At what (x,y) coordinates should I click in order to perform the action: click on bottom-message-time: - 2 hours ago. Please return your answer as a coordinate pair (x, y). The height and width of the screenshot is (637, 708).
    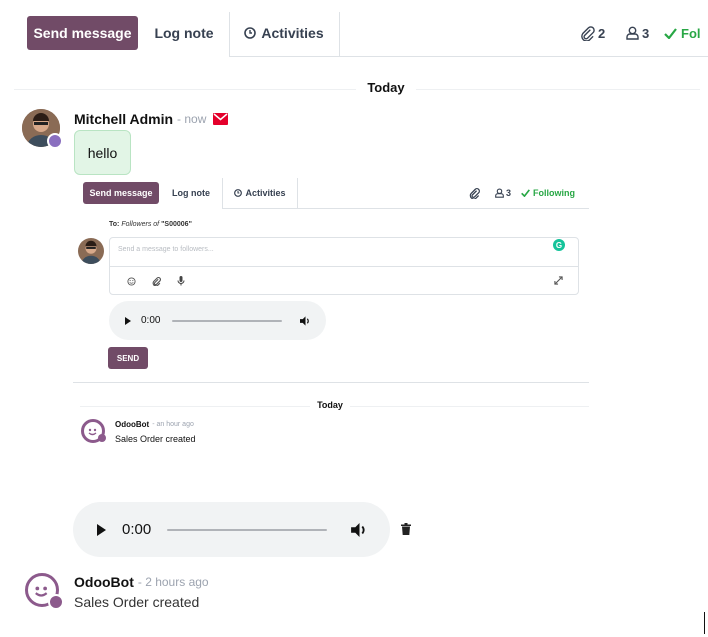
    Looking at the image, I should click on (173, 582).